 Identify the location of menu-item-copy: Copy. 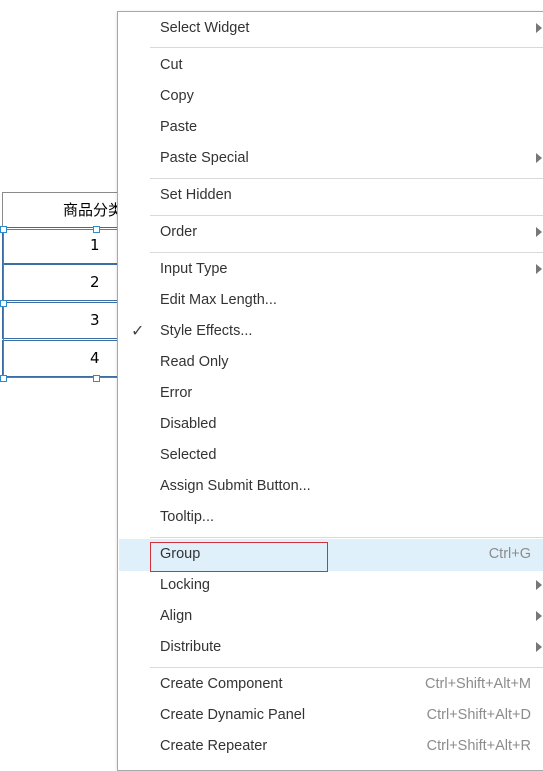
(331, 96).